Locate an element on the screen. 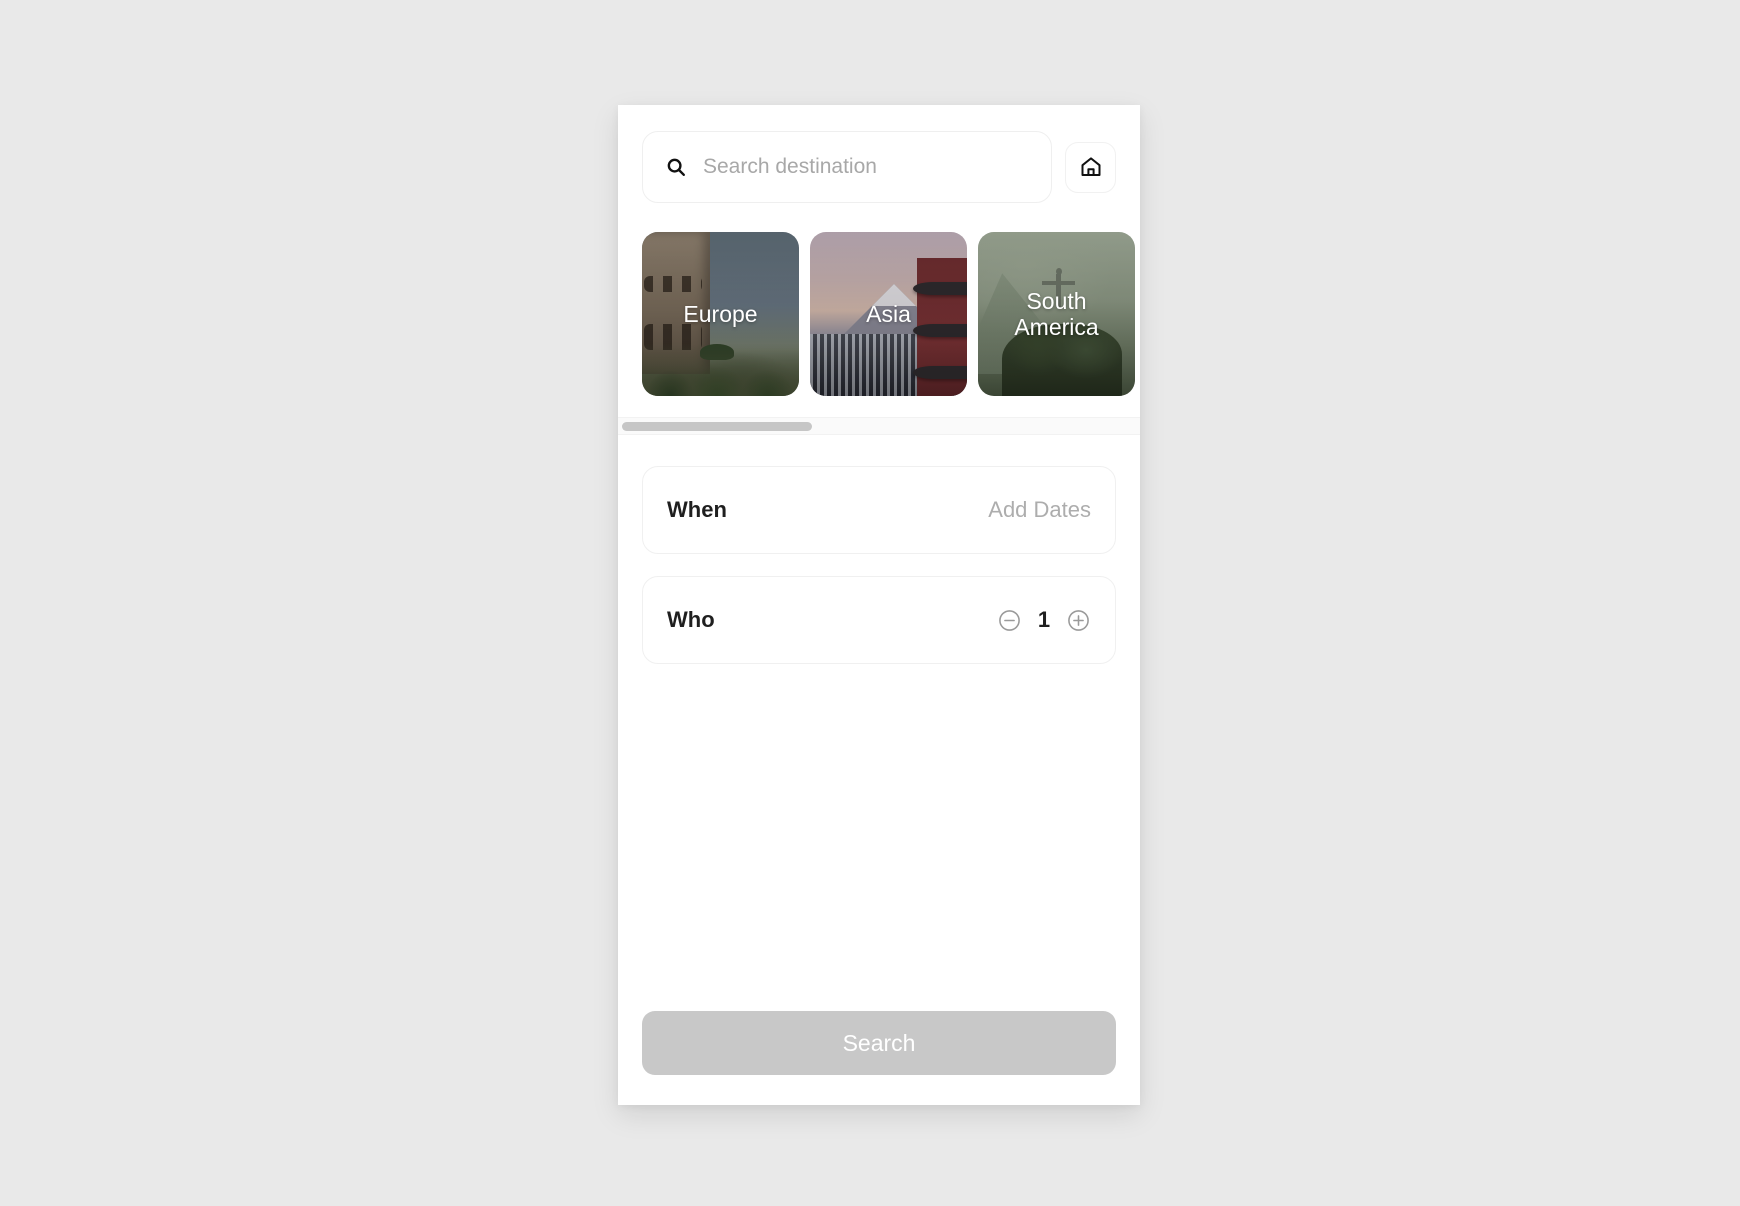 The width and height of the screenshot is (1740, 1206). destination-card-asia: Asia is located at coordinates (888, 314).